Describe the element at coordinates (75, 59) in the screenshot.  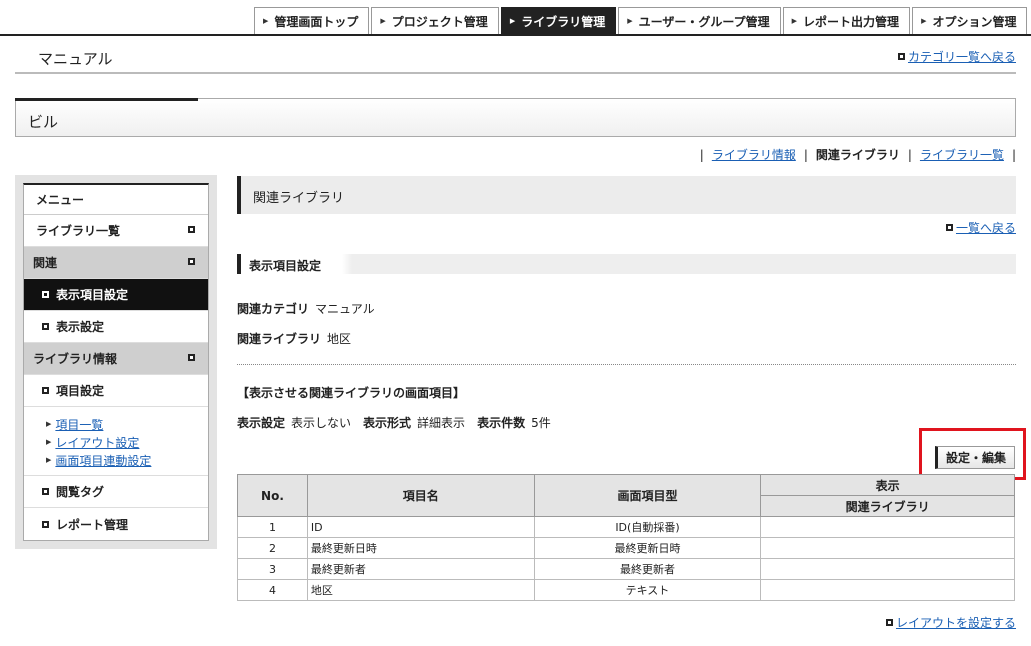
I see `page-title: マニュアル` at that location.